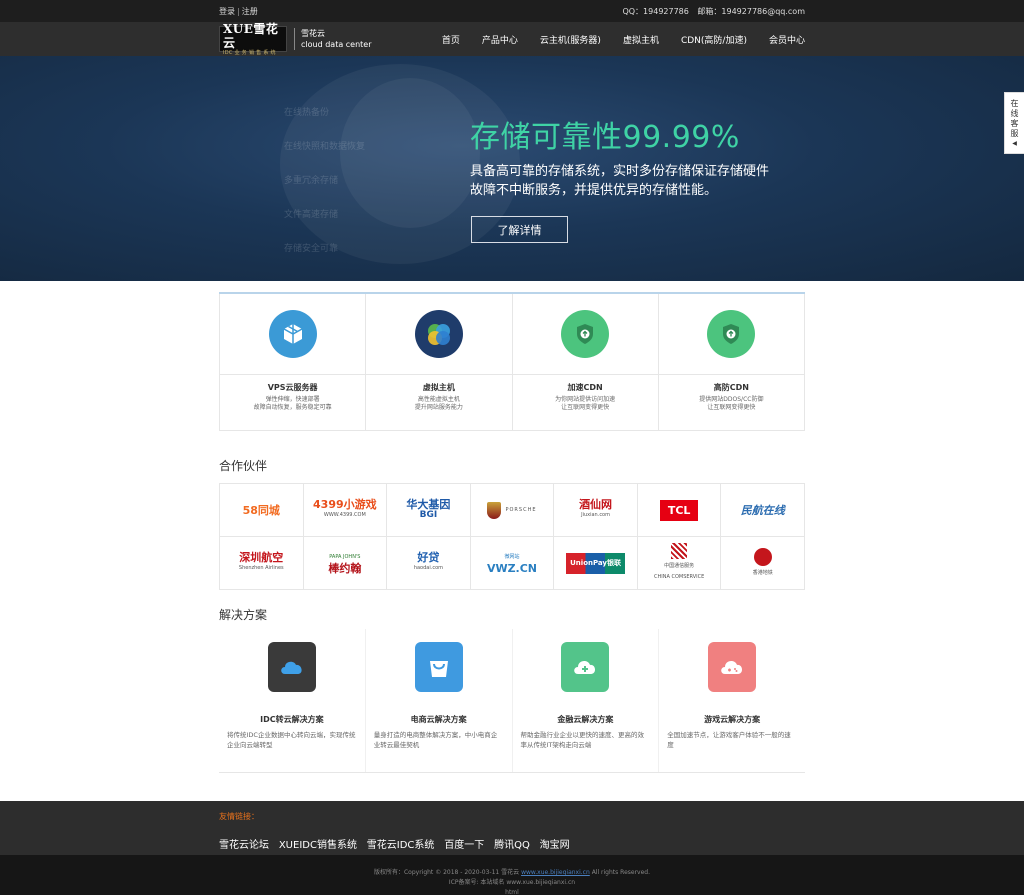  I want to click on main-nav: 首页 产品中心 云主机(服务器) 虚拟主机 CDN(高防/加速) 会员中心, so click(612, 39).